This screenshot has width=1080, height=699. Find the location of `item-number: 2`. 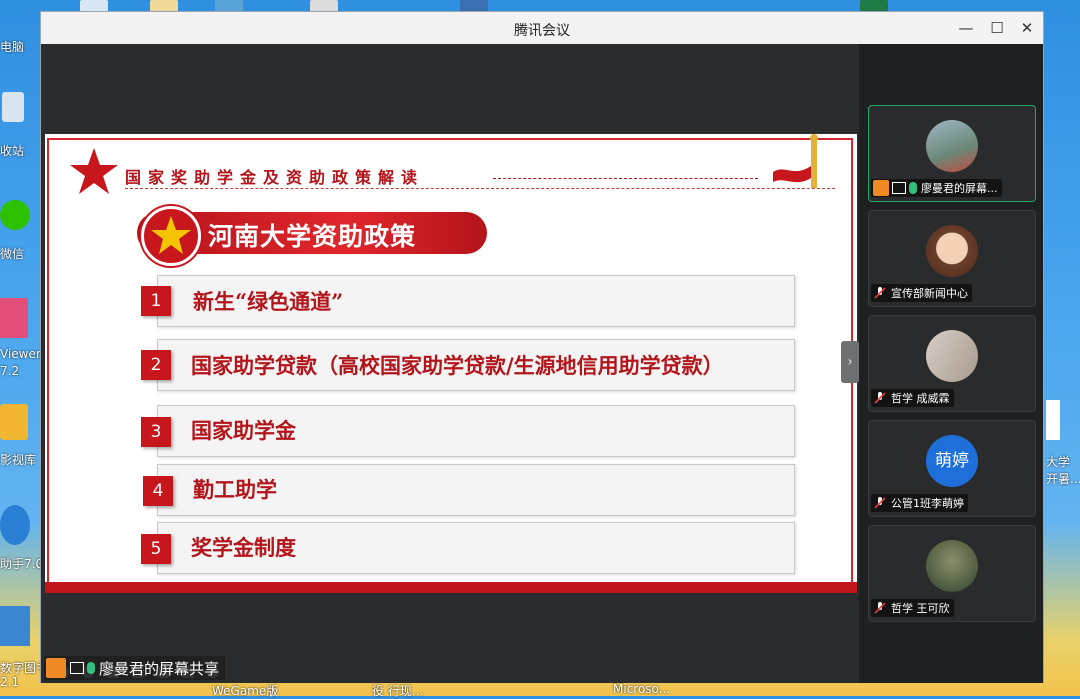

item-number: 2 is located at coordinates (156, 365).